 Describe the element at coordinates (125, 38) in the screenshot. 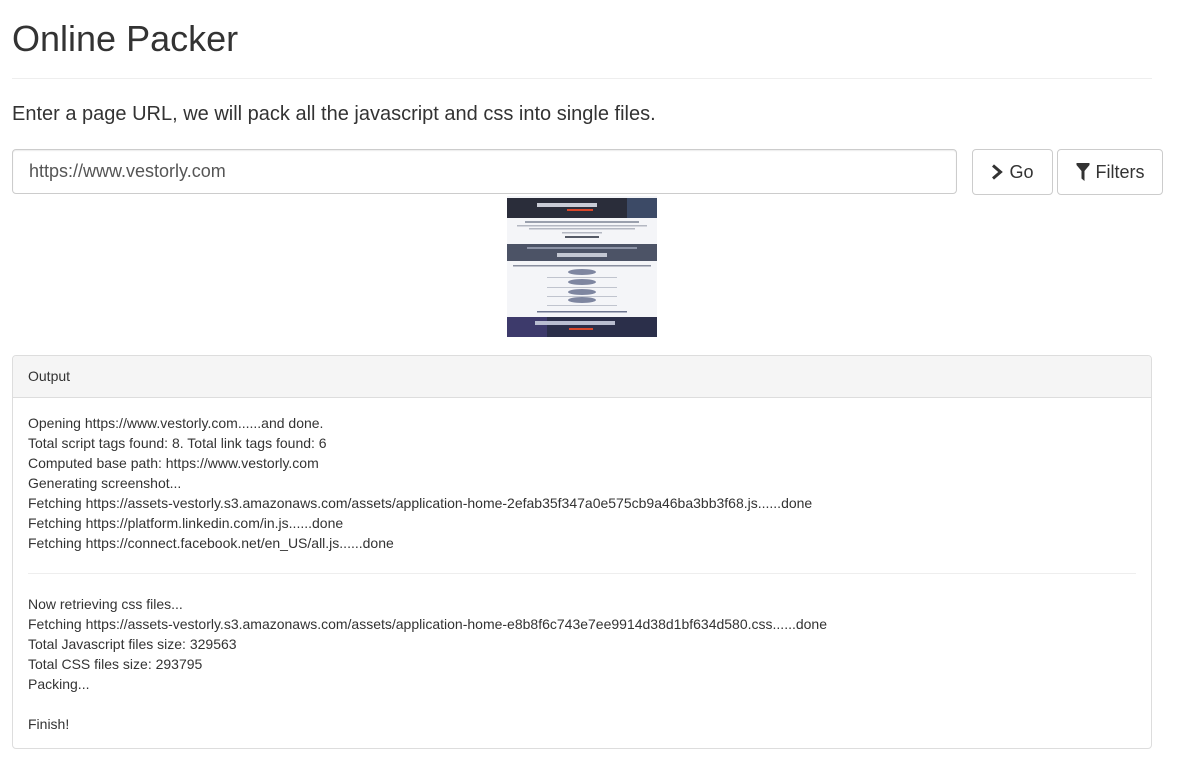

I see `page-title: Online Packer` at that location.